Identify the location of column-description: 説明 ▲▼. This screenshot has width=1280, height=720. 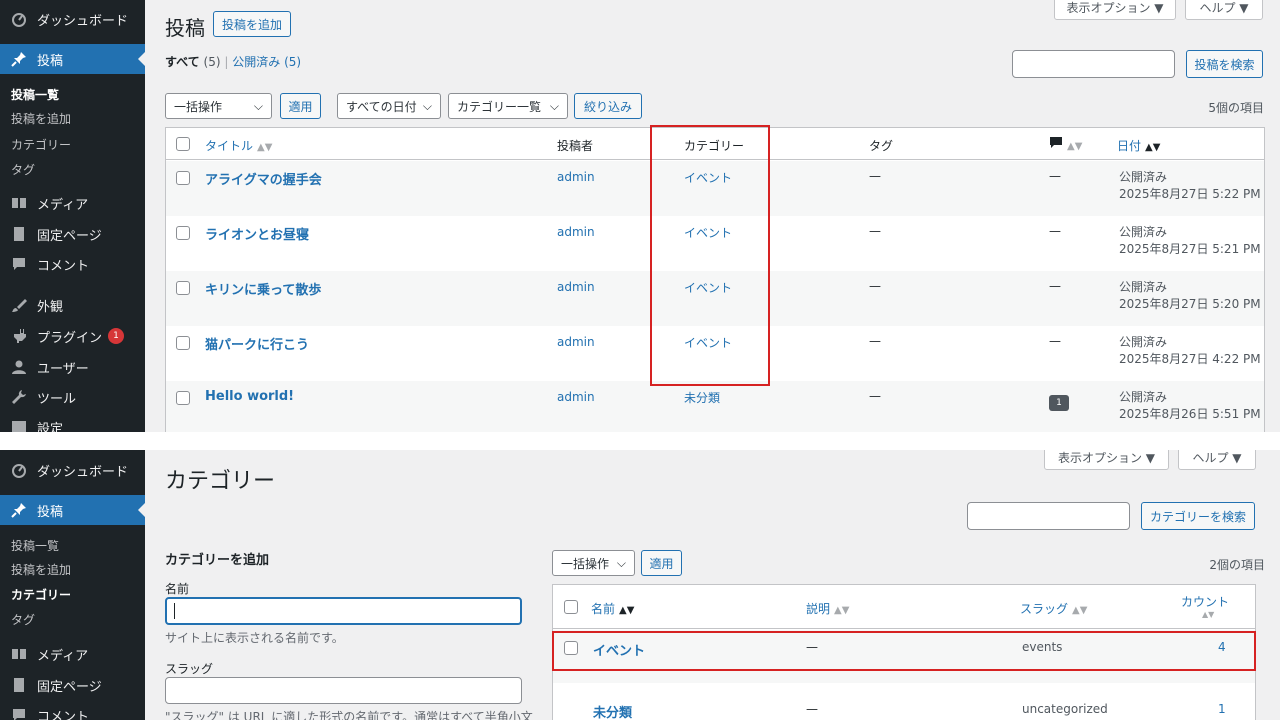
(827, 608).